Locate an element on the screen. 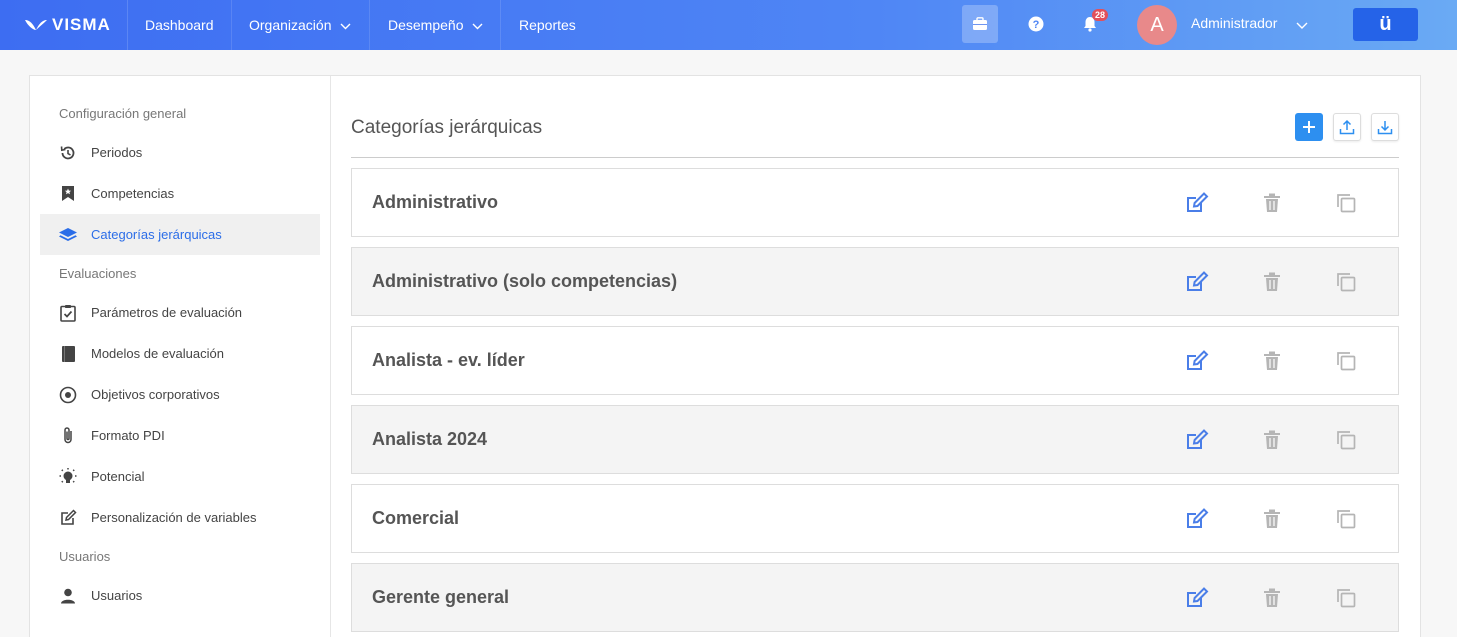  sidebar-item-potencial: Potencial is located at coordinates (180, 476).